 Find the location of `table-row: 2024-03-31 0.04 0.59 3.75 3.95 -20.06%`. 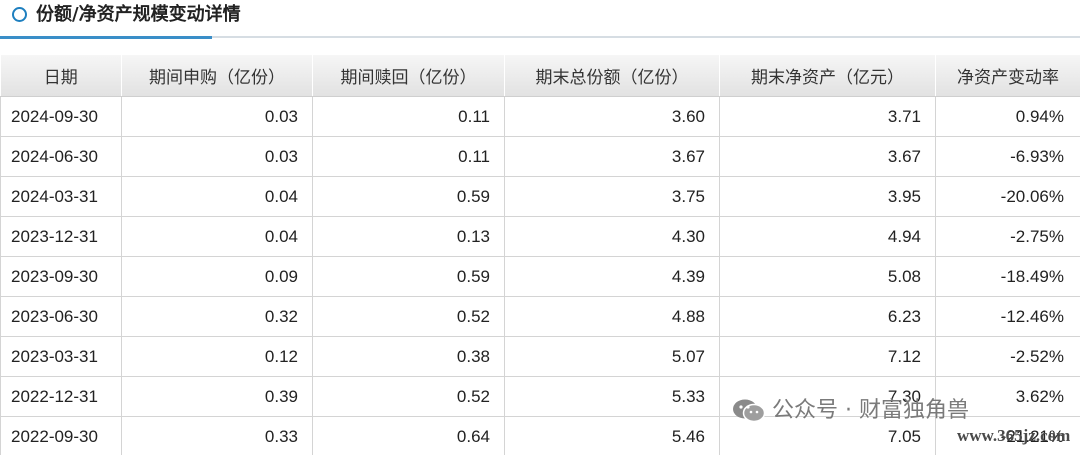

table-row: 2024-03-31 0.04 0.59 3.75 3.95 -20.06% is located at coordinates (540, 196).